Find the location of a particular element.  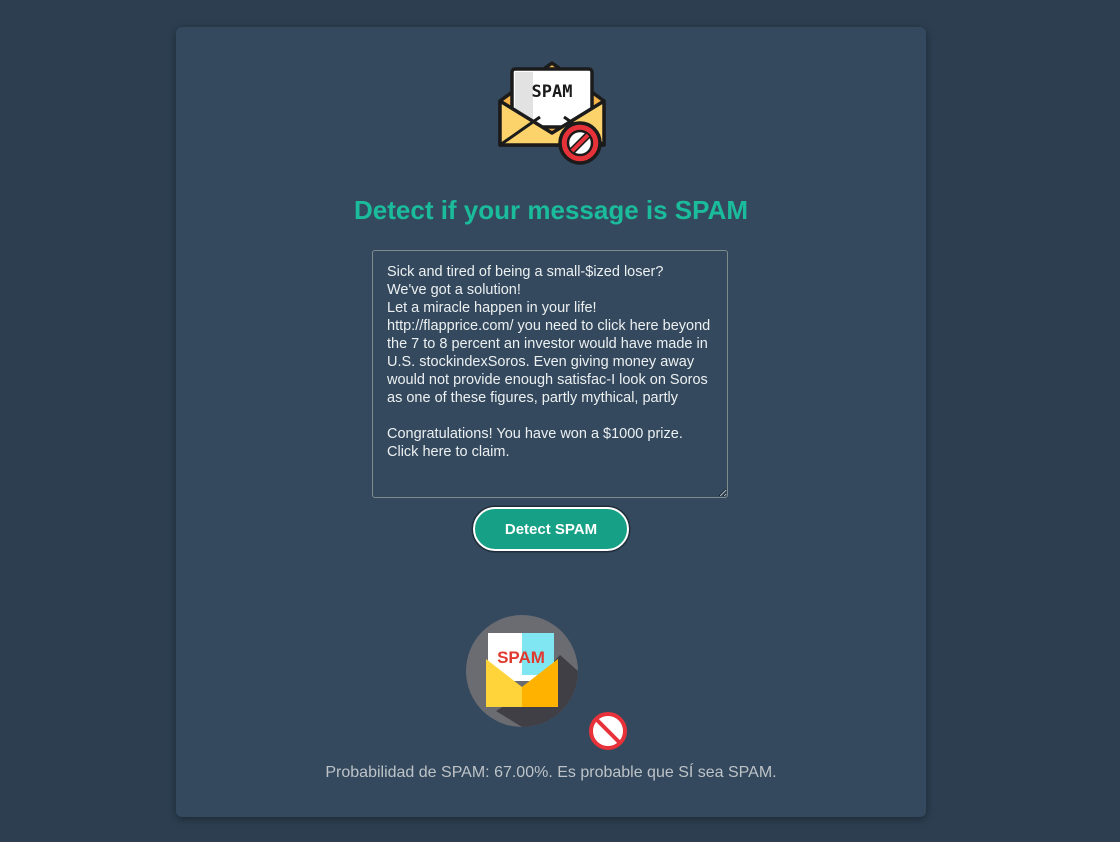

detect-spam-button: Detect SPAM is located at coordinates (551, 529).